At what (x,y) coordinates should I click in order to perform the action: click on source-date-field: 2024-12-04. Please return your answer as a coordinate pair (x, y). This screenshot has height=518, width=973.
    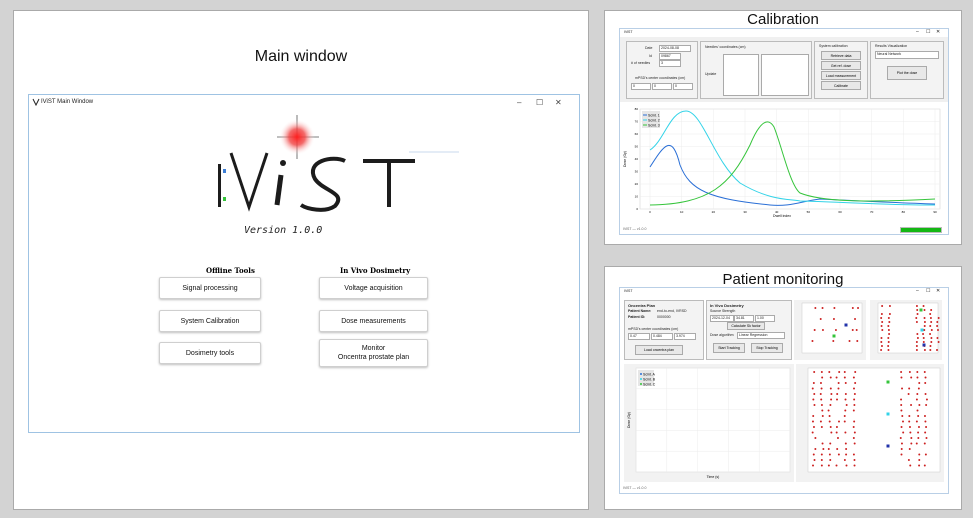
    Looking at the image, I should click on (722, 318).